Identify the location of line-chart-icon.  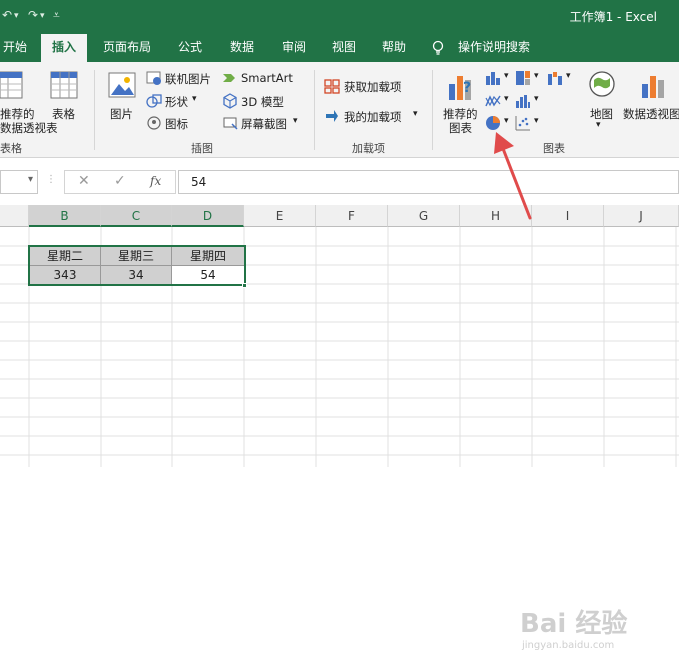
(493, 102).